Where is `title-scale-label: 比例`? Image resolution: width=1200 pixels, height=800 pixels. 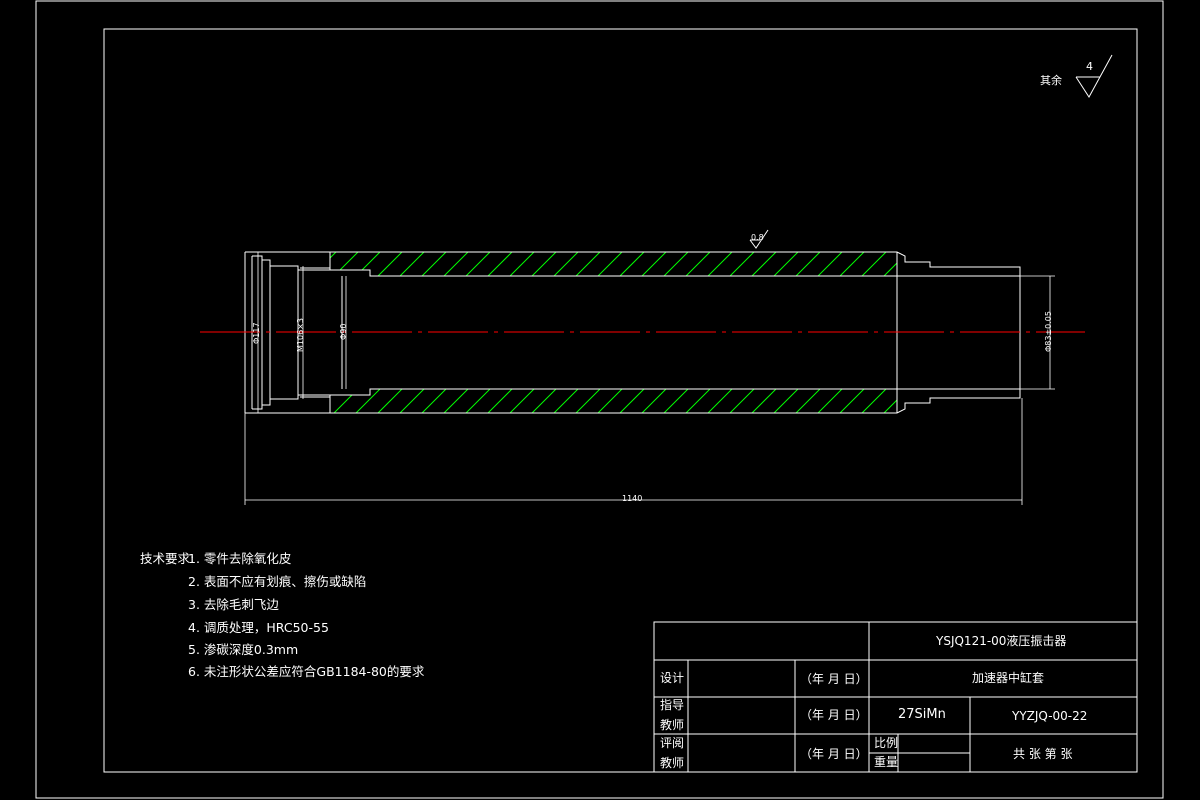 title-scale-label: 比例 is located at coordinates (886, 743).